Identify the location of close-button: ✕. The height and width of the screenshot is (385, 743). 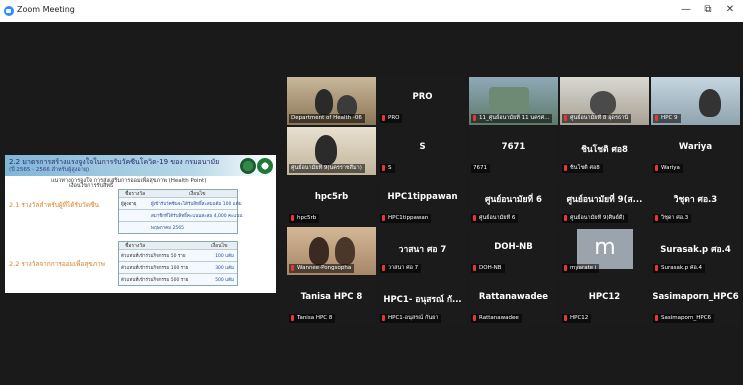
(730, 10).